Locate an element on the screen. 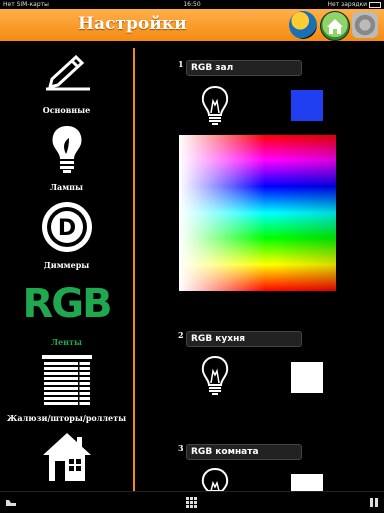 The image size is (384, 513). grid-icon is located at coordinates (191, 502).